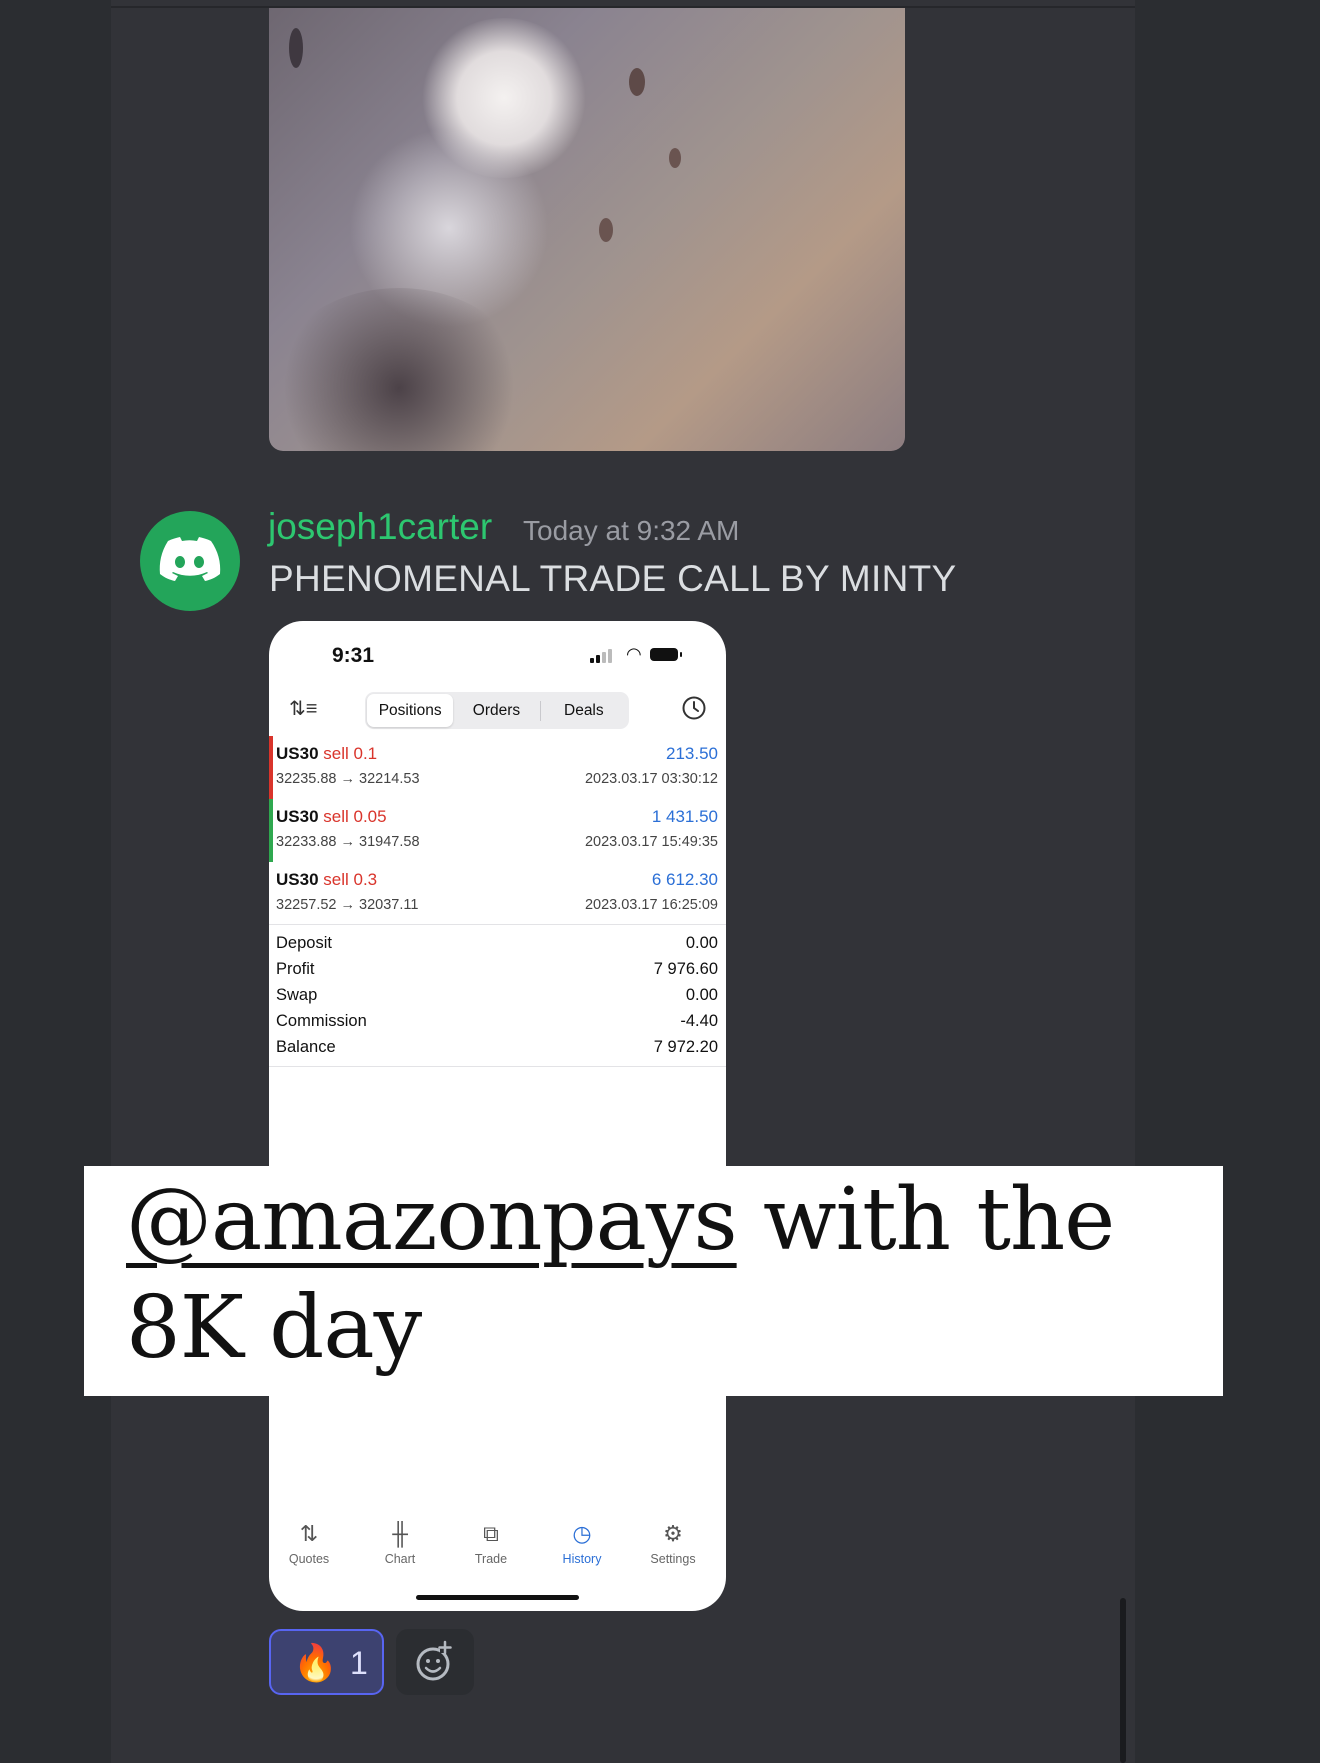 This screenshot has width=1320, height=1763. What do you see at coordinates (303, 708) in the screenshot?
I see `sort-icon: ⇅≡` at bounding box center [303, 708].